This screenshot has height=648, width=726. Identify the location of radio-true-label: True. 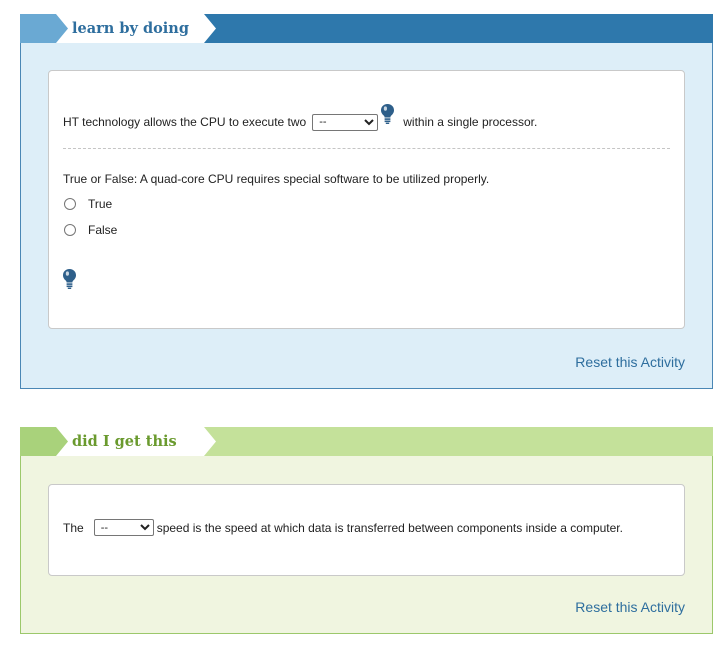
(100, 204).